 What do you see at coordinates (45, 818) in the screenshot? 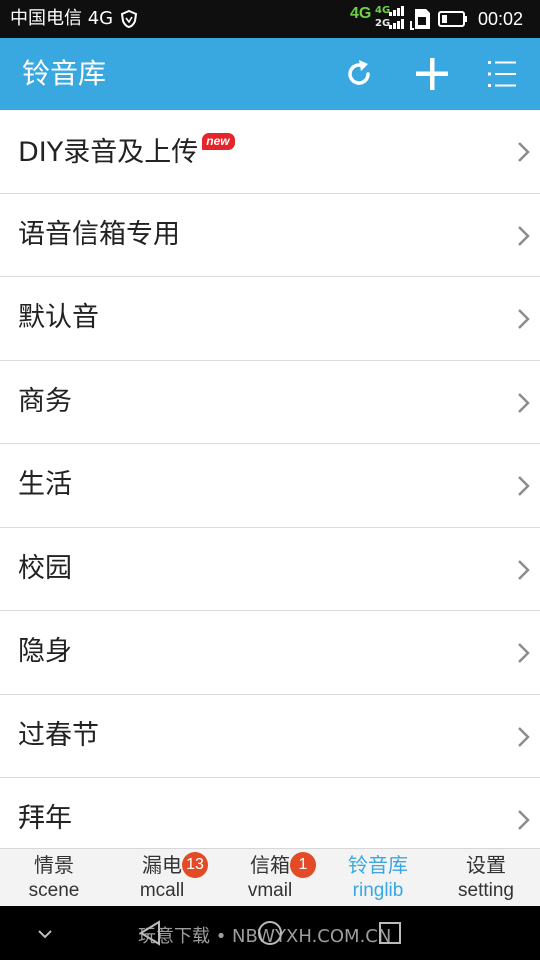
I see `list-item-label: 拜年` at bounding box center [45, 818].